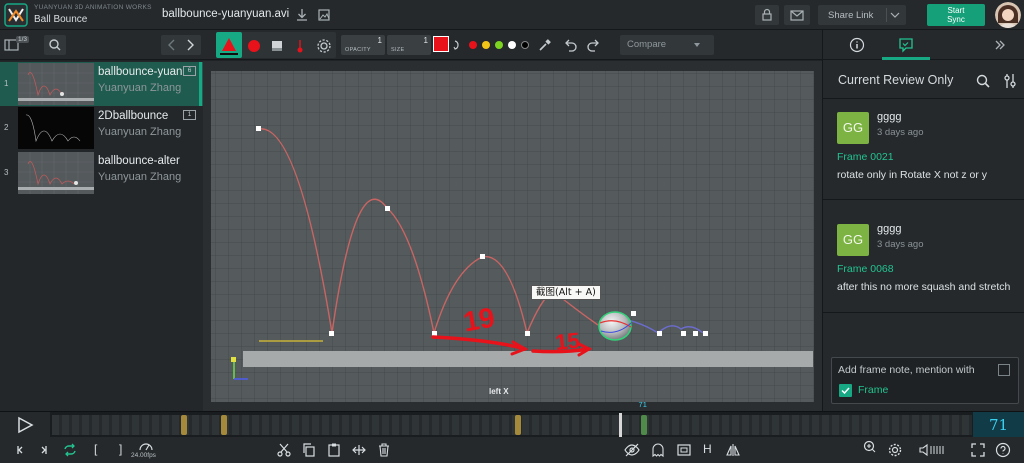 The height and width of the screenshot is (463, 1024). Describe the element at coordinates (862, 15) in the screenshot. I see `share-link-button: Share Link` at that location.